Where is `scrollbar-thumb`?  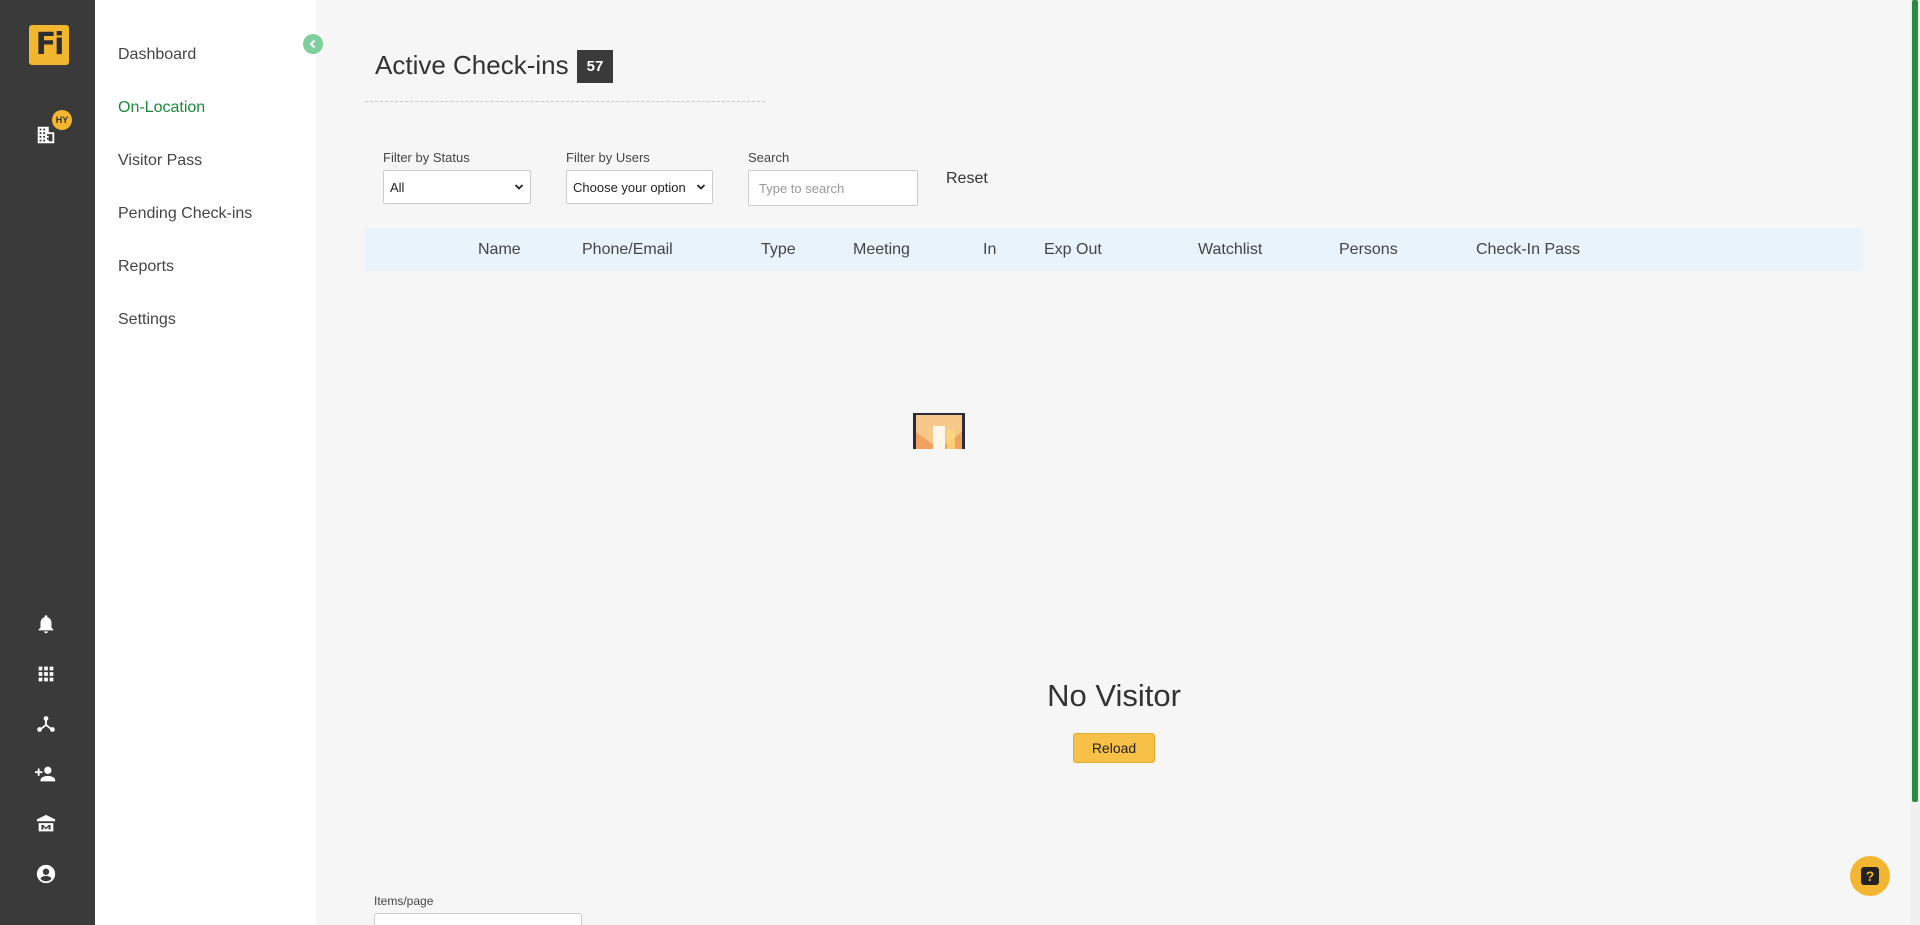 scrollbar-thumb is located at coordinates (1915, 401).